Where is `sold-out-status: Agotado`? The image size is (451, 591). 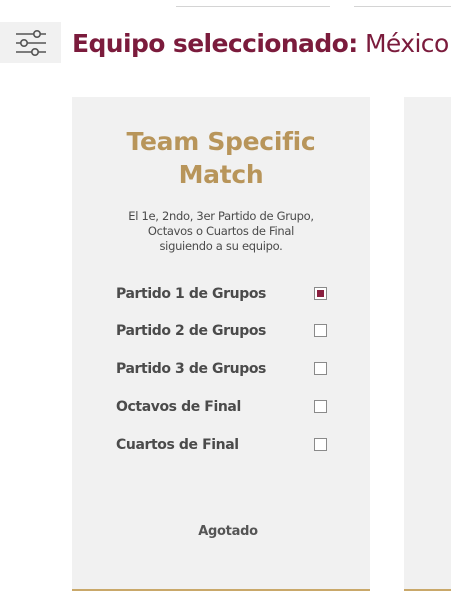 sold-out-status: Agotado is located at coordinates (228, 531).